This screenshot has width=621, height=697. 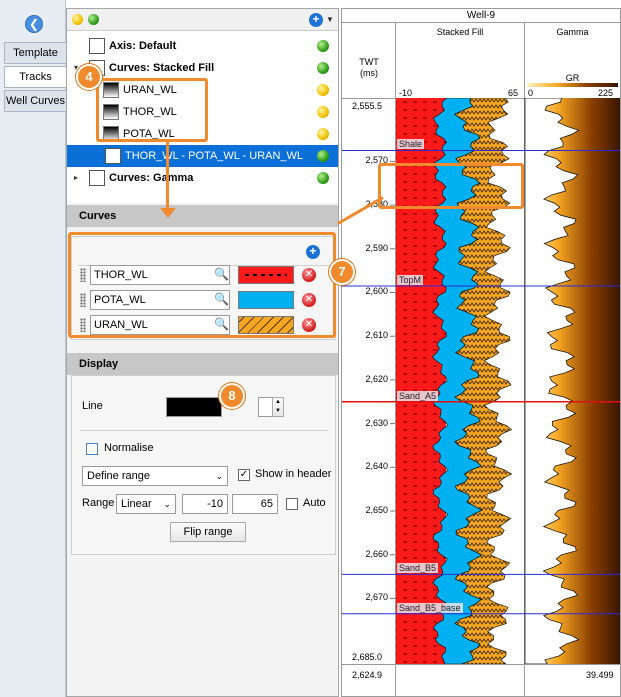 What do you see at coordinates (342, 272) in the screenshot?
I see `callout-badge-7: 7` at bounding box center [342, 272].